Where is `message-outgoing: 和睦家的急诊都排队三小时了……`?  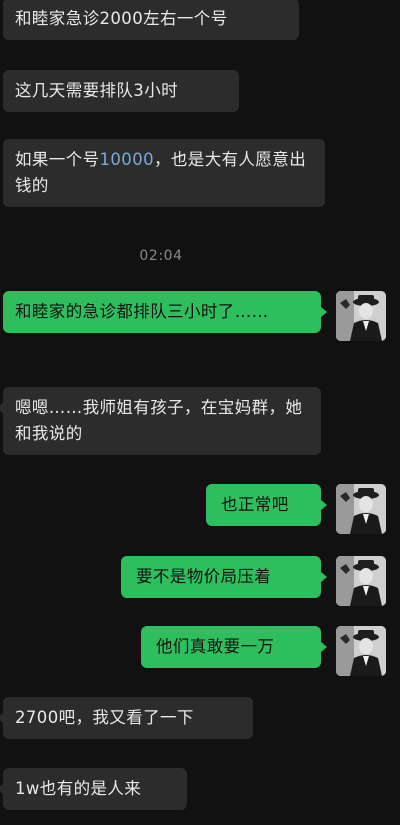 message-outgoing: 和睦家的急诊都排队三小时了…… is located at coordinates (165, 312).